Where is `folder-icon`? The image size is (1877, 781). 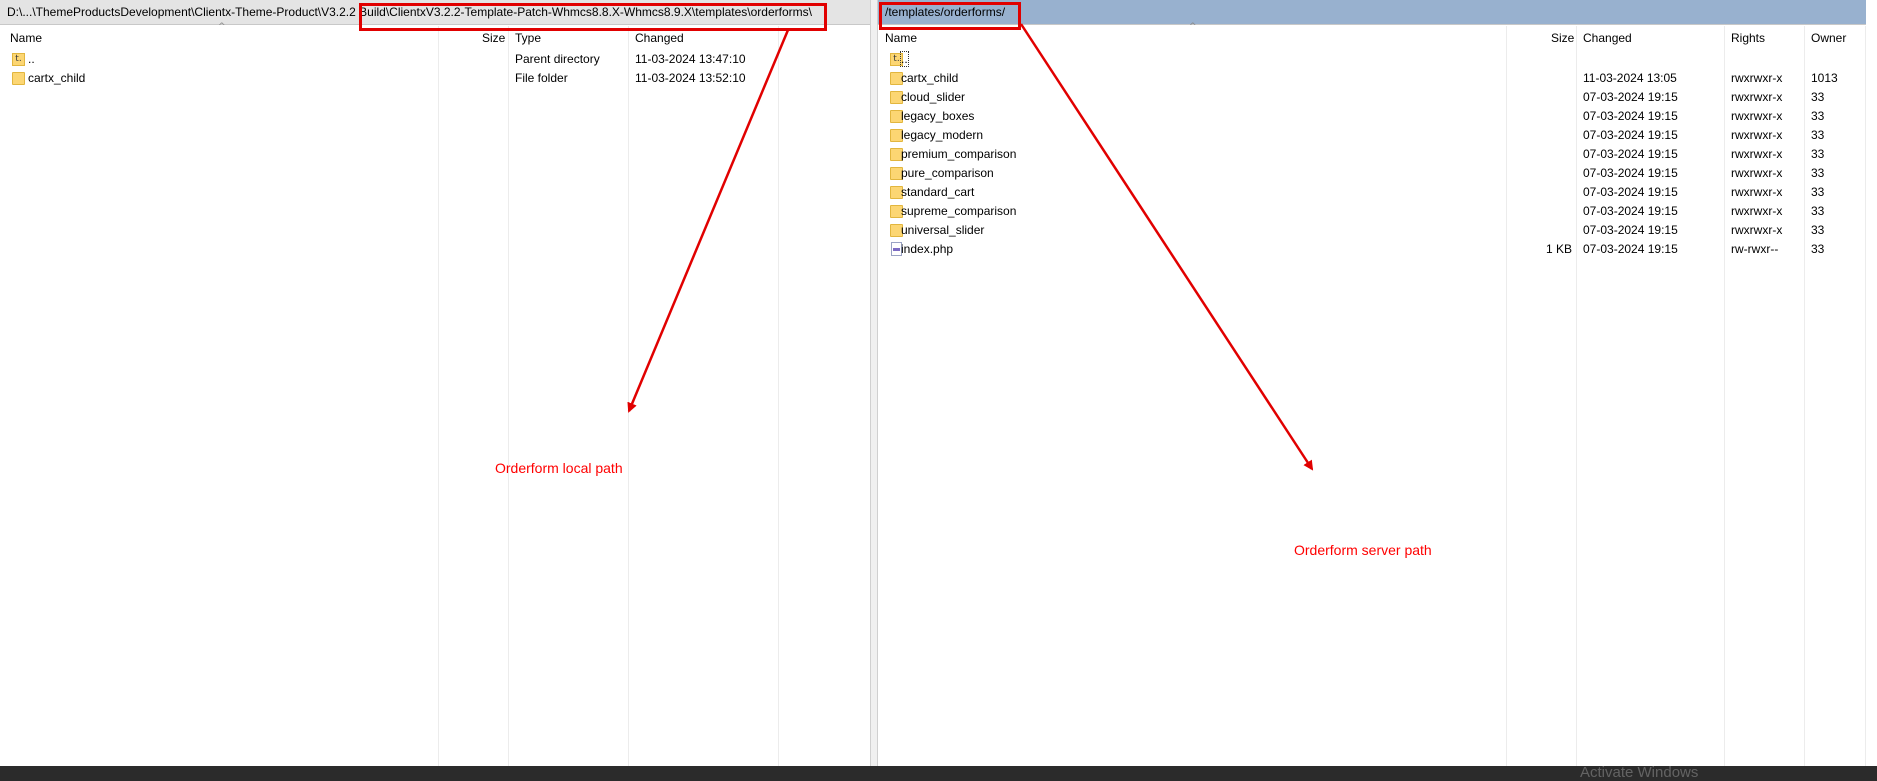 folder-icon is located at coordinates (18, 78).